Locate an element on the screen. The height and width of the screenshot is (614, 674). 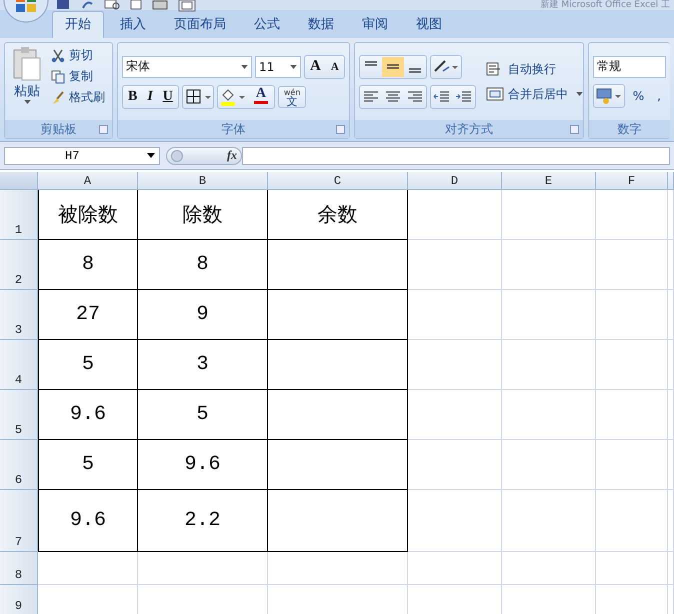
caret-icon is located at coordinates (151, 155).